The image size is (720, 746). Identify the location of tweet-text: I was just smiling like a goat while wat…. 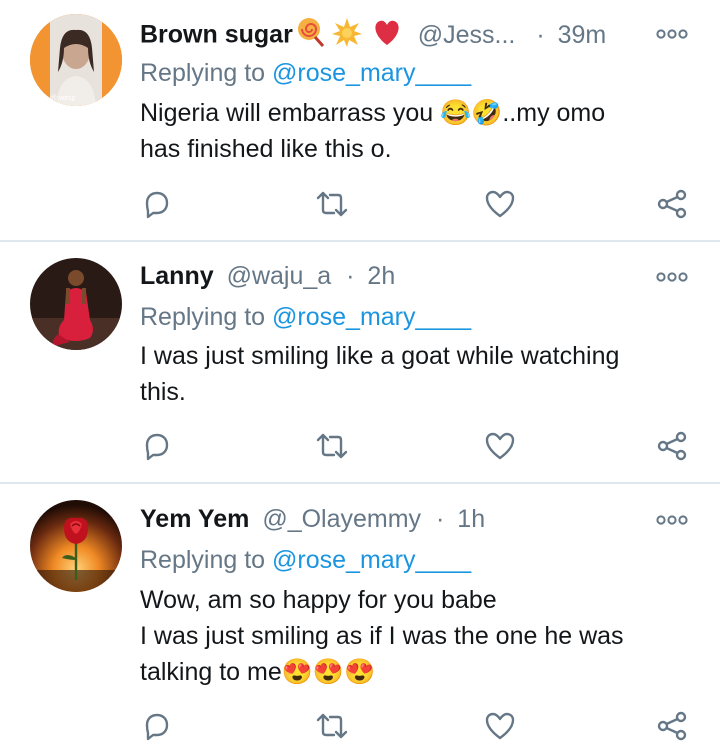
(415, 374).